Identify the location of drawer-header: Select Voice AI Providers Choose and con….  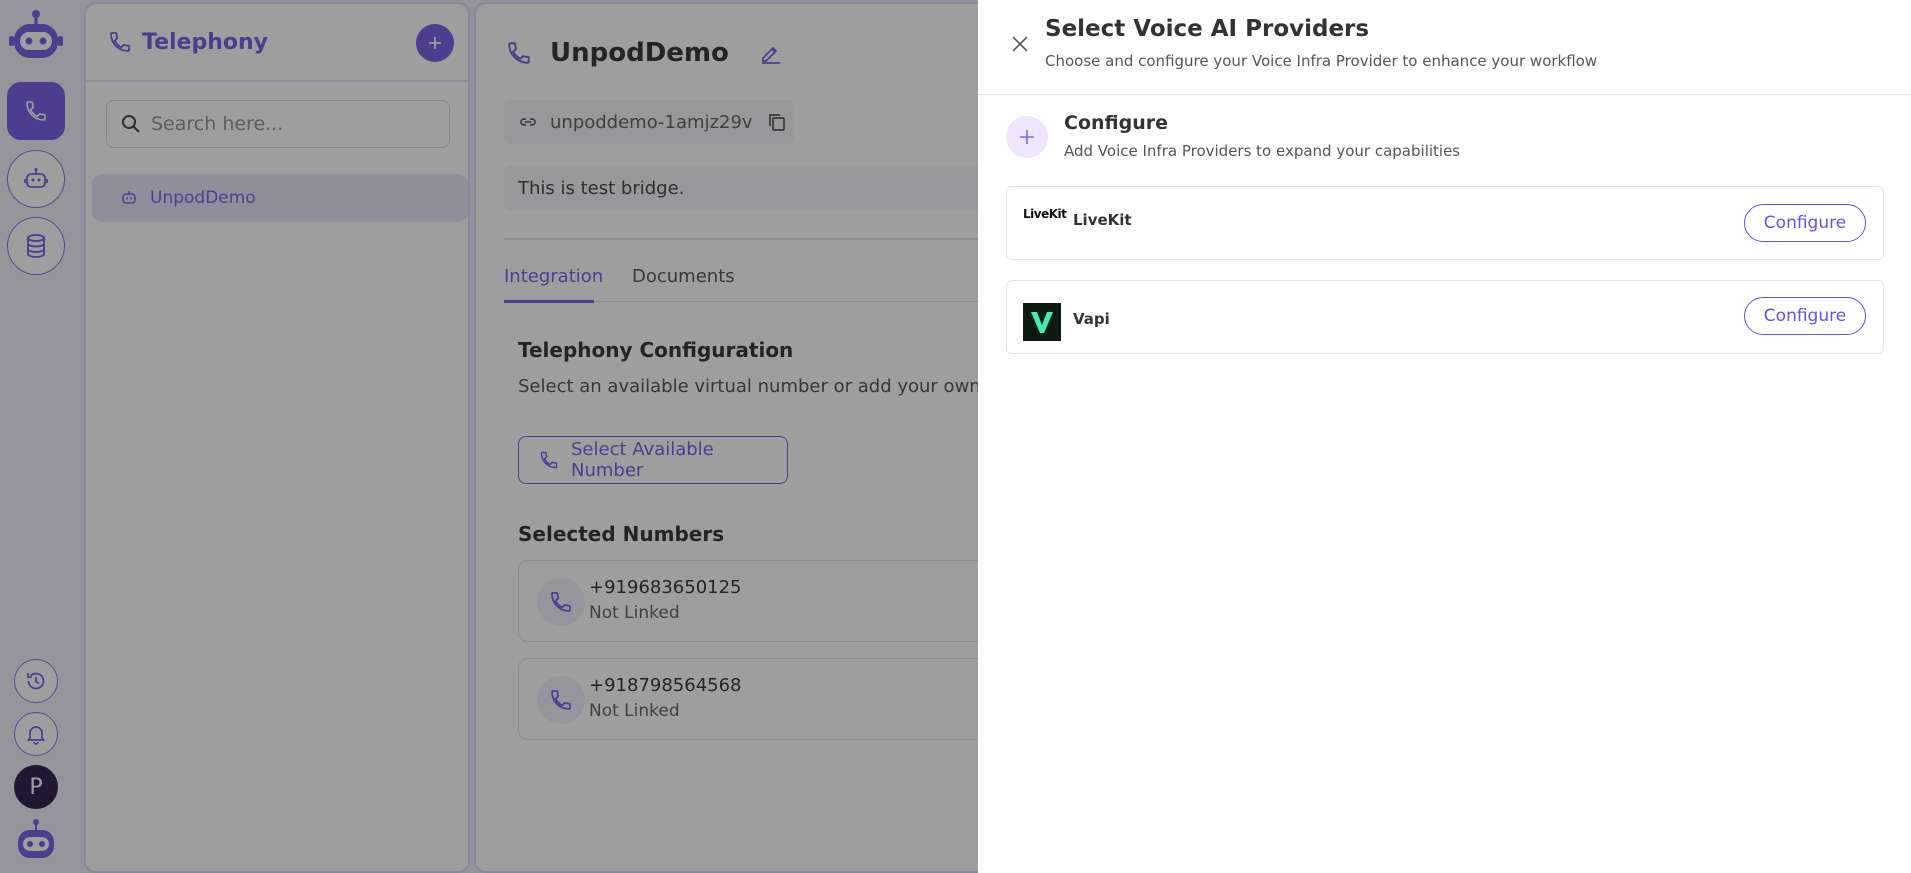
(1444, 47).